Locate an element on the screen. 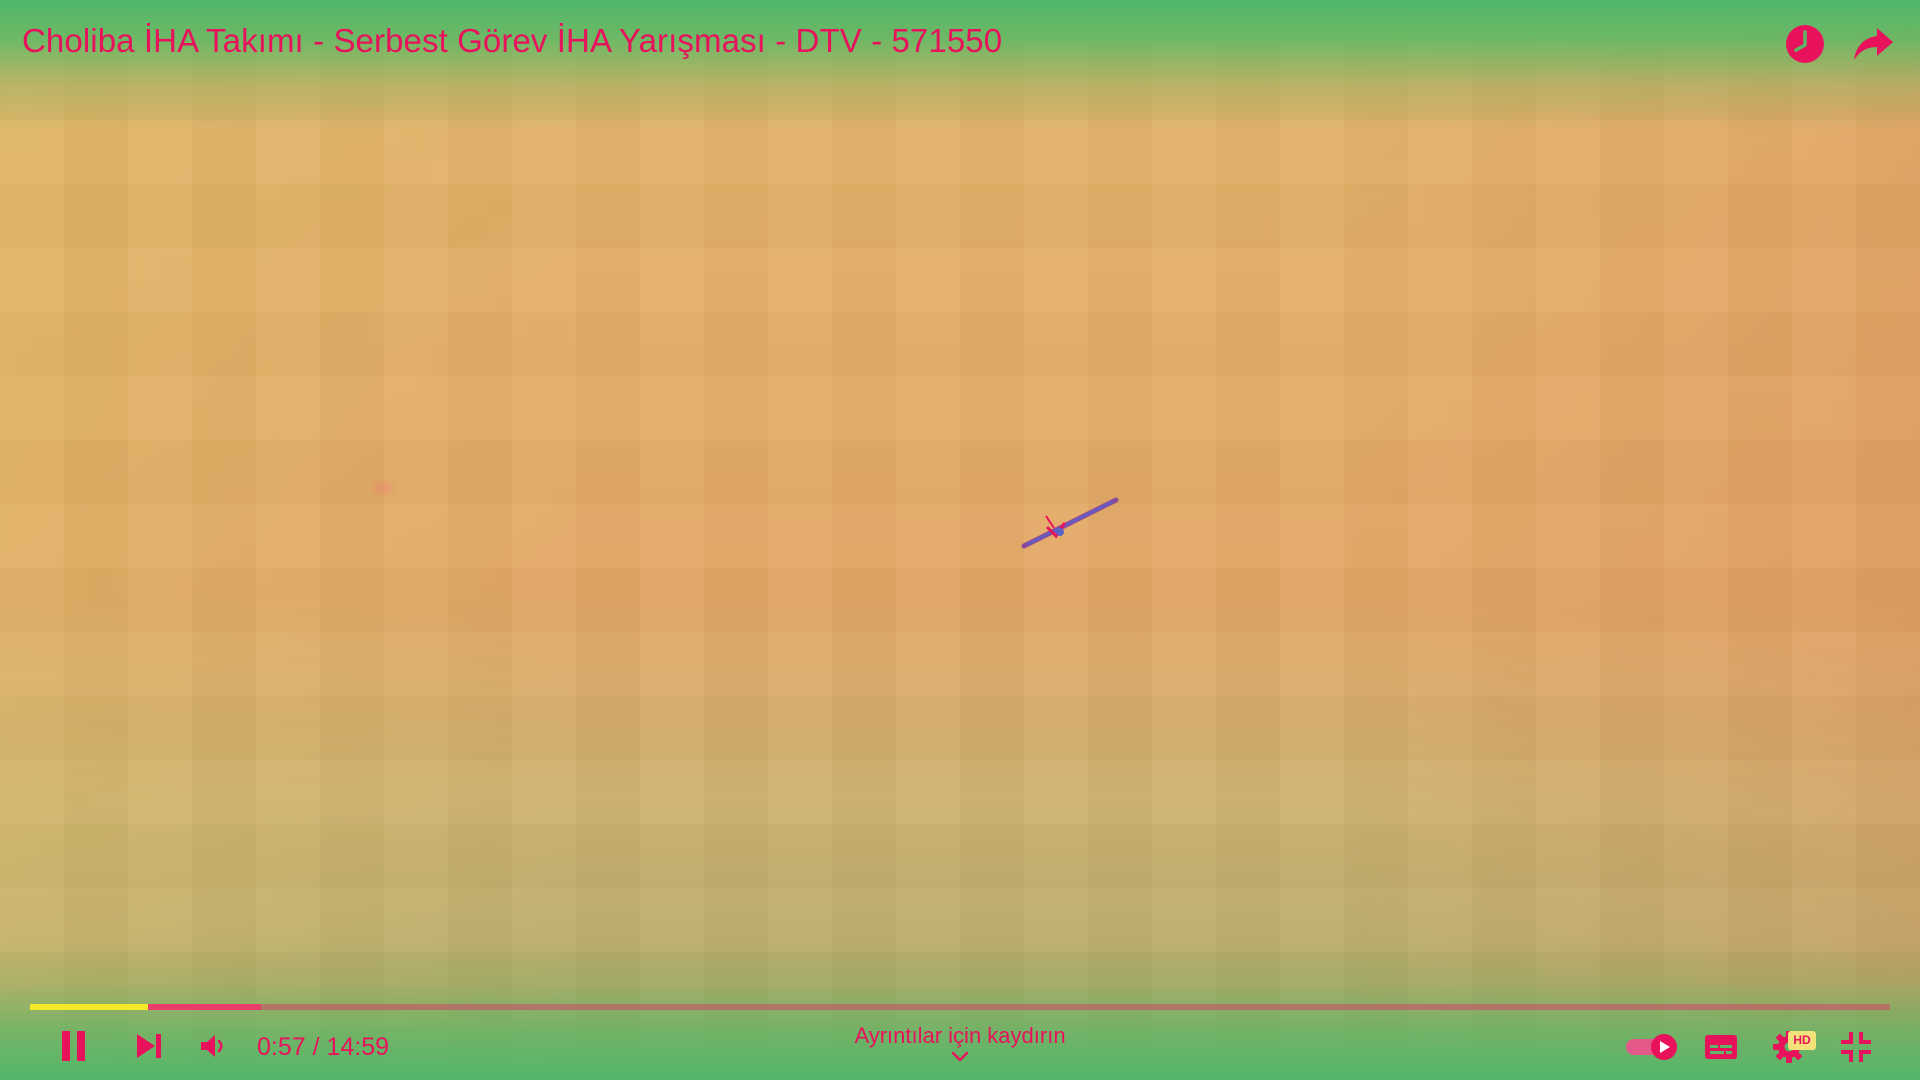 The image size is (1920, 1080). details-hint-label: Ayrıntılar için kaydırın is located at coordinates (960, 1035).